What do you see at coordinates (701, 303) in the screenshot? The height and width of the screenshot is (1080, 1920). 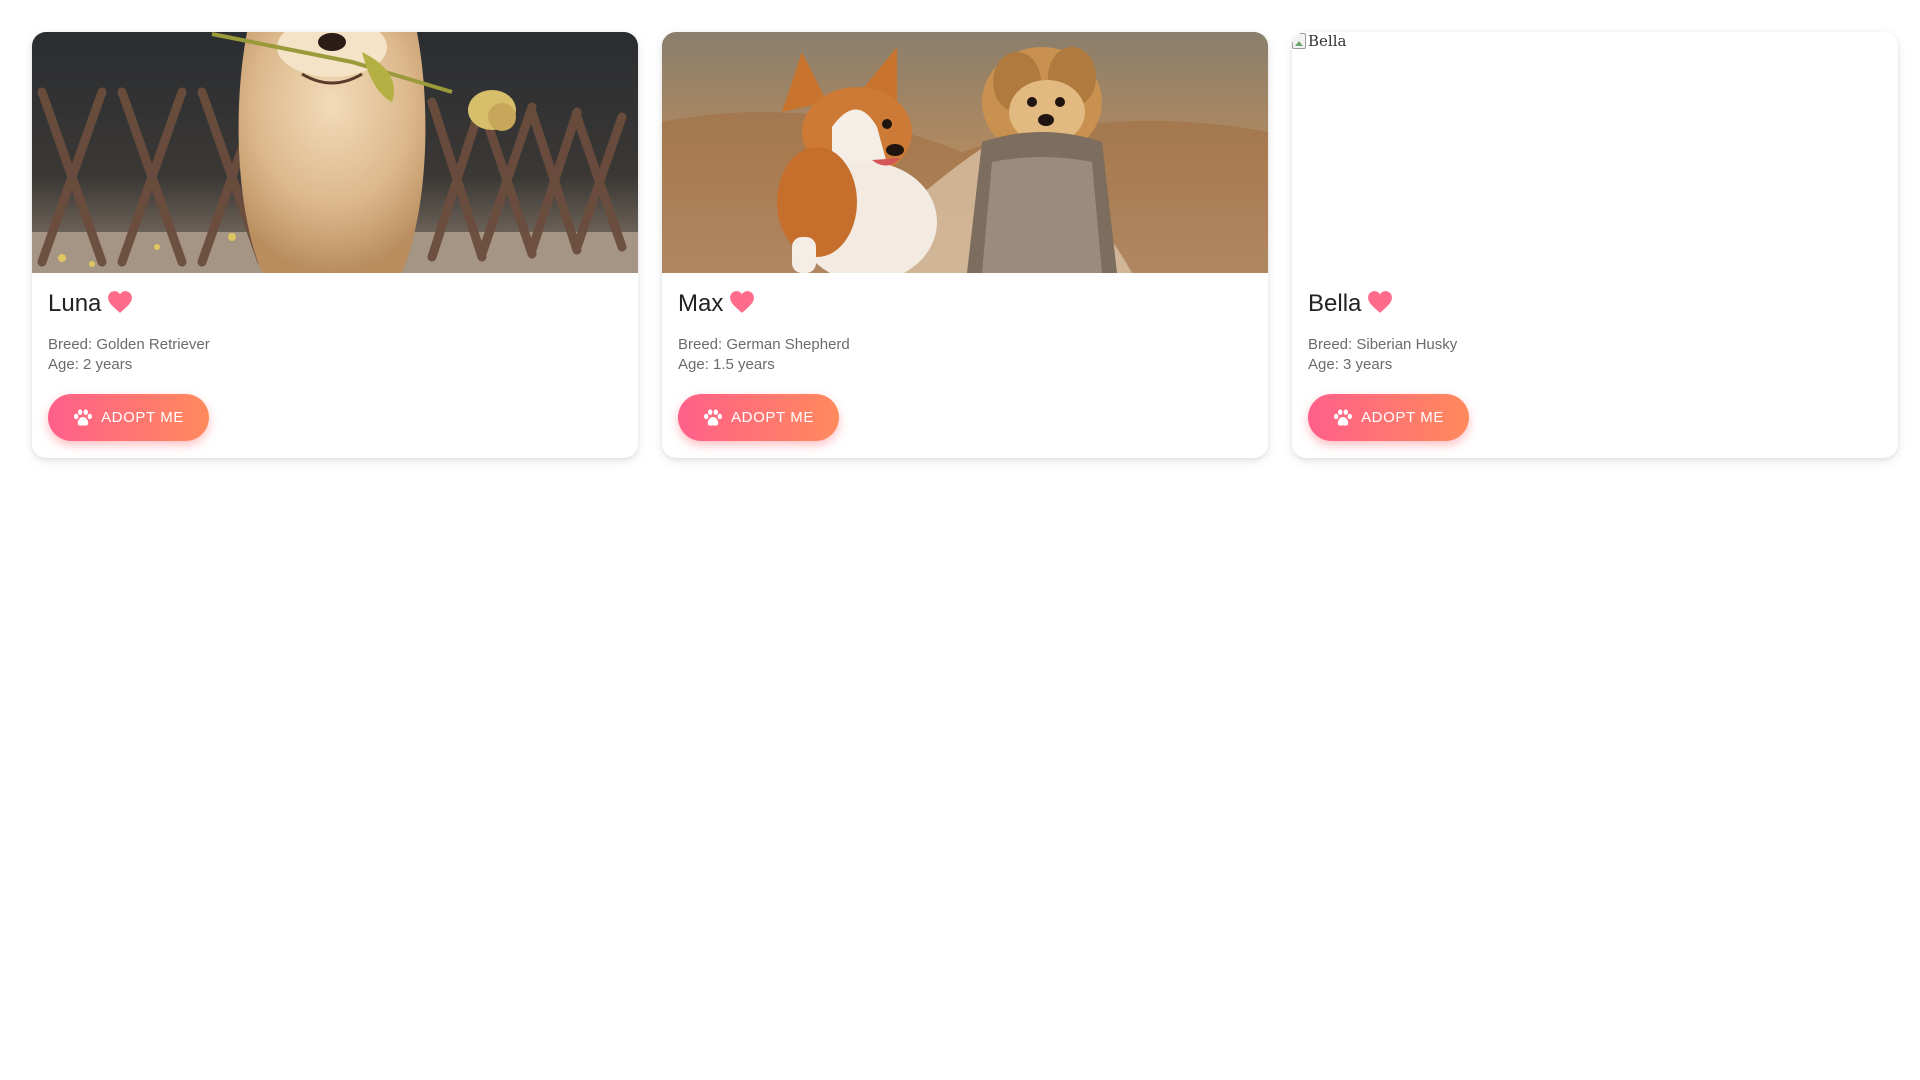 I see `pet-name: Max` at bounding box center [701, 303].